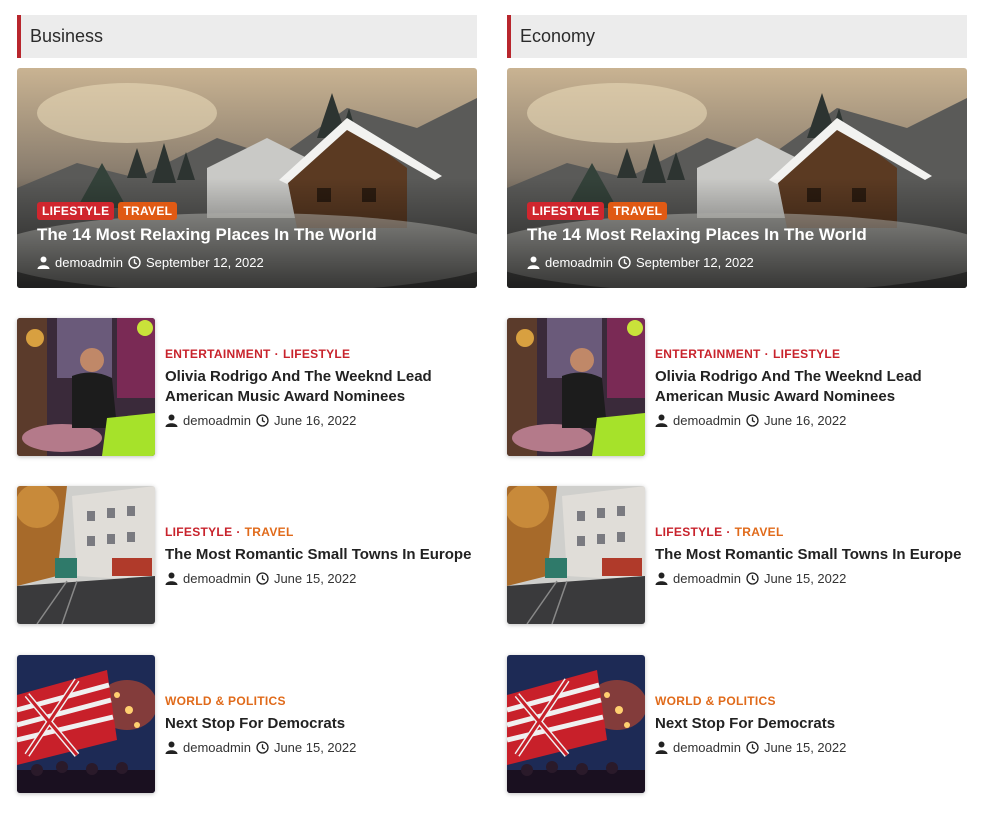 This screenshot has height=815, width=985. I want to click on post-categories: LIFESTYLE · TRAVEL, so click(318, 532).